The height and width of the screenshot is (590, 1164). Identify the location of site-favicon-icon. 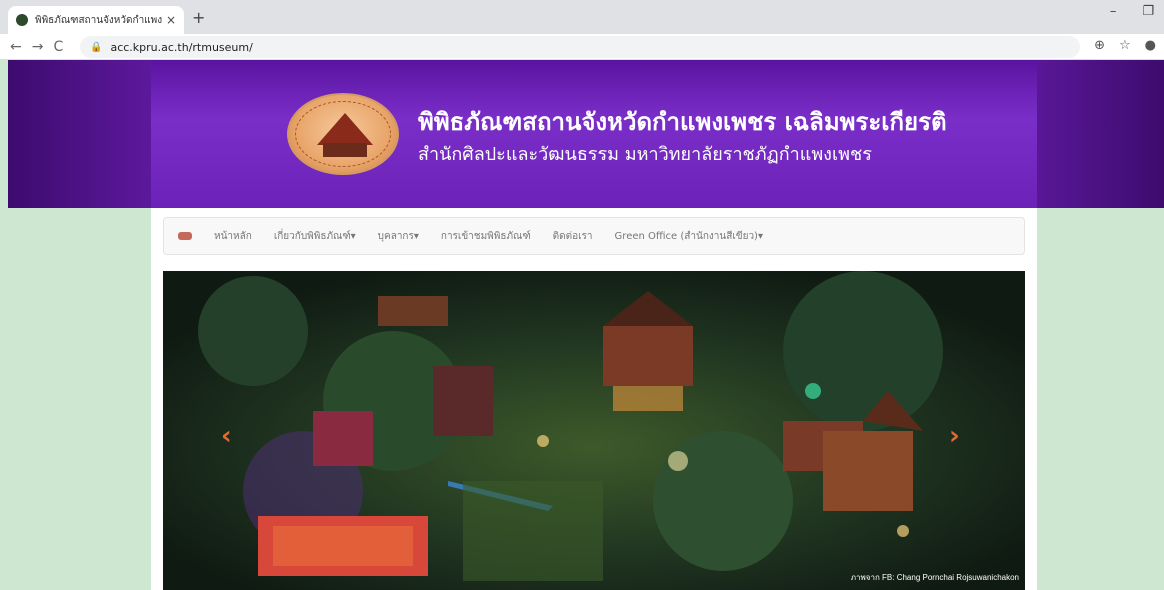
(22, 20).